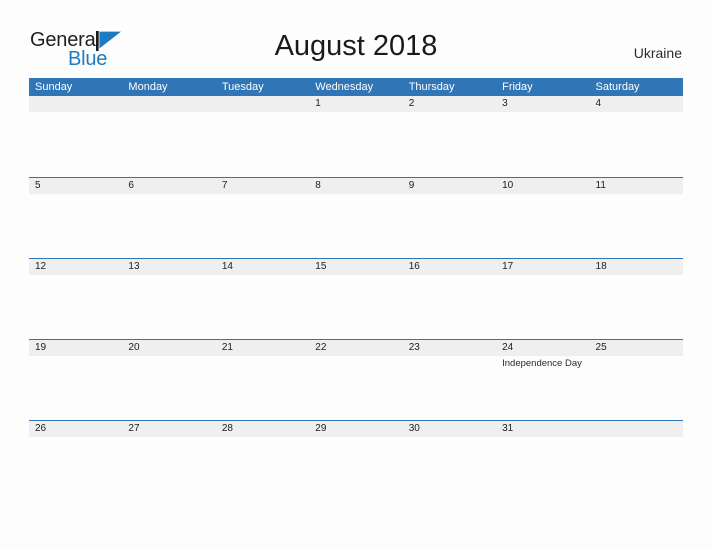 The height and width of the screenshot is (550, 712). What do you see at coordinates (542, 429) in the screenshot?
I see `day-number: 31` at bounding box center [542, 429].